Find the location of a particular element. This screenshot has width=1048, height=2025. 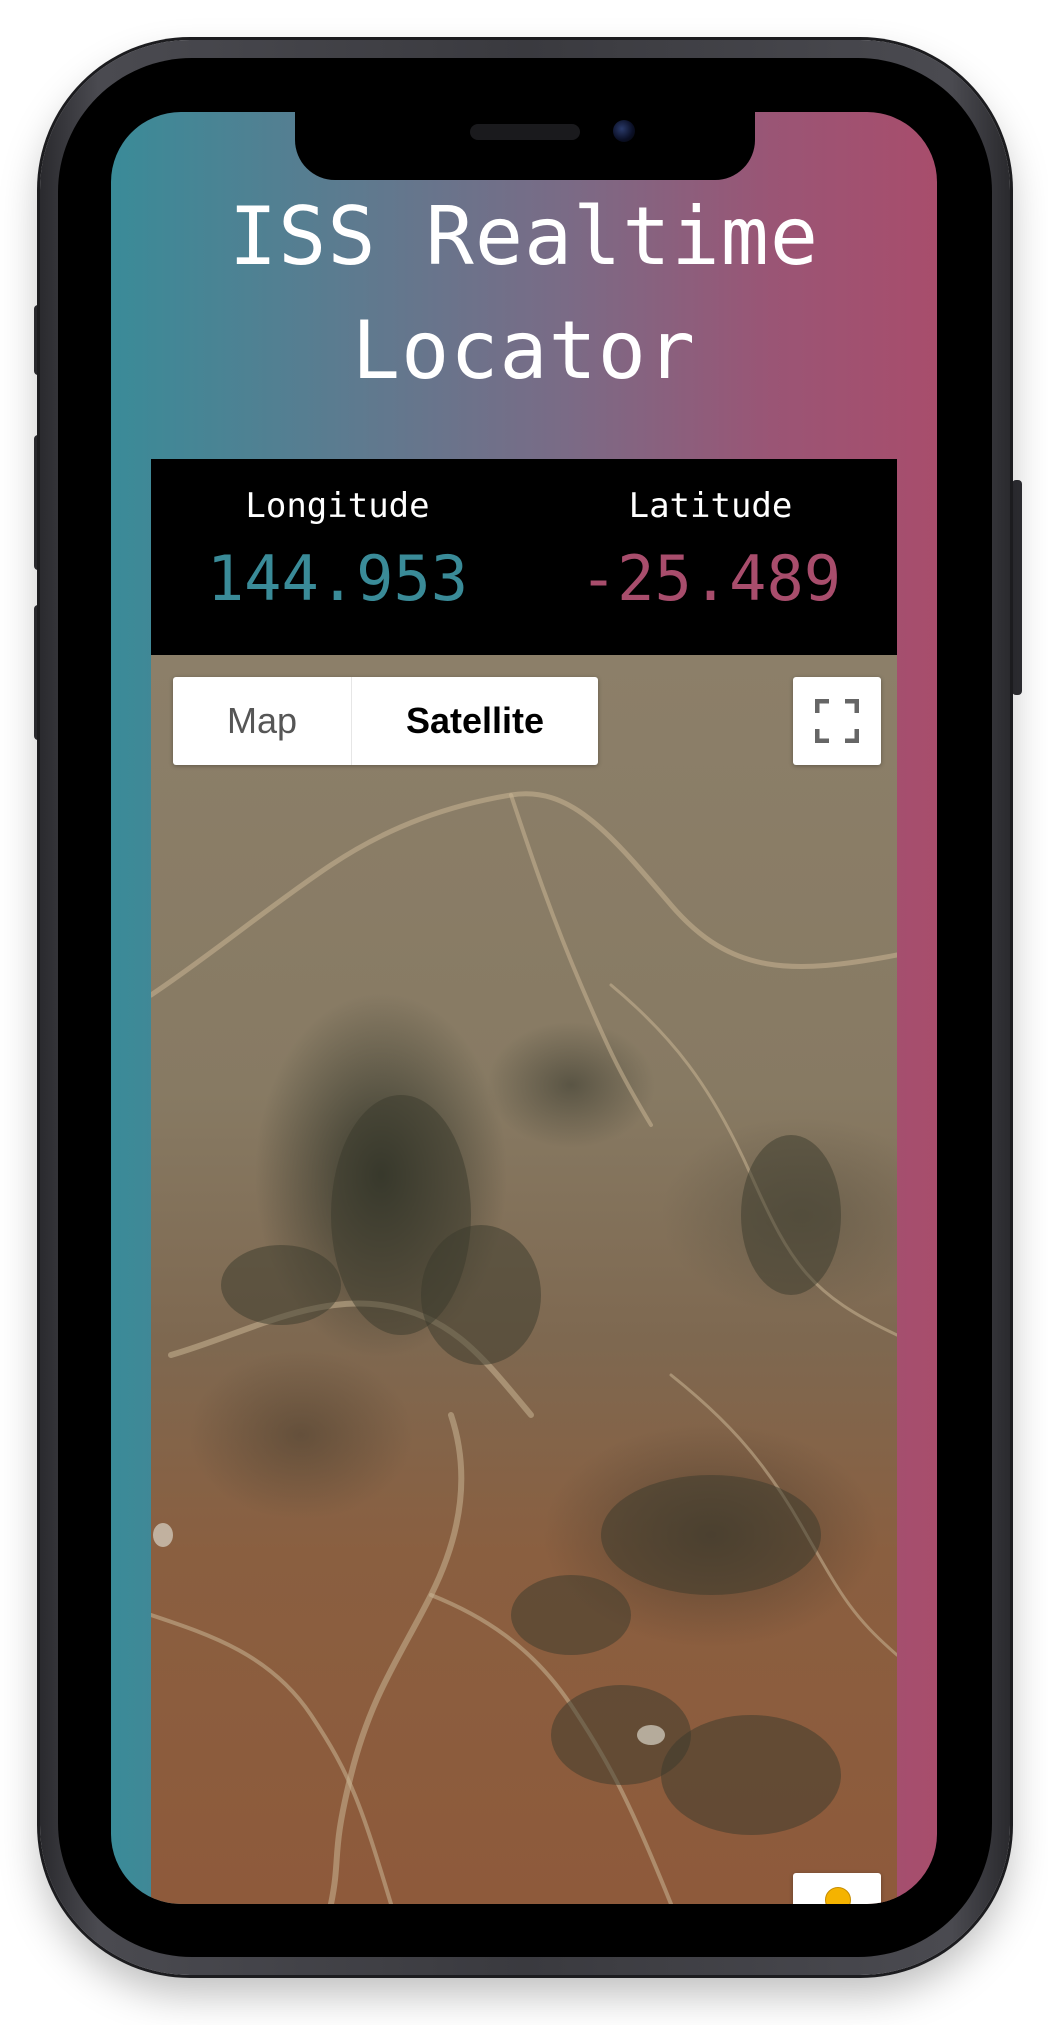

map-type-control: Map Satellite is located at coordinates (385, 721).